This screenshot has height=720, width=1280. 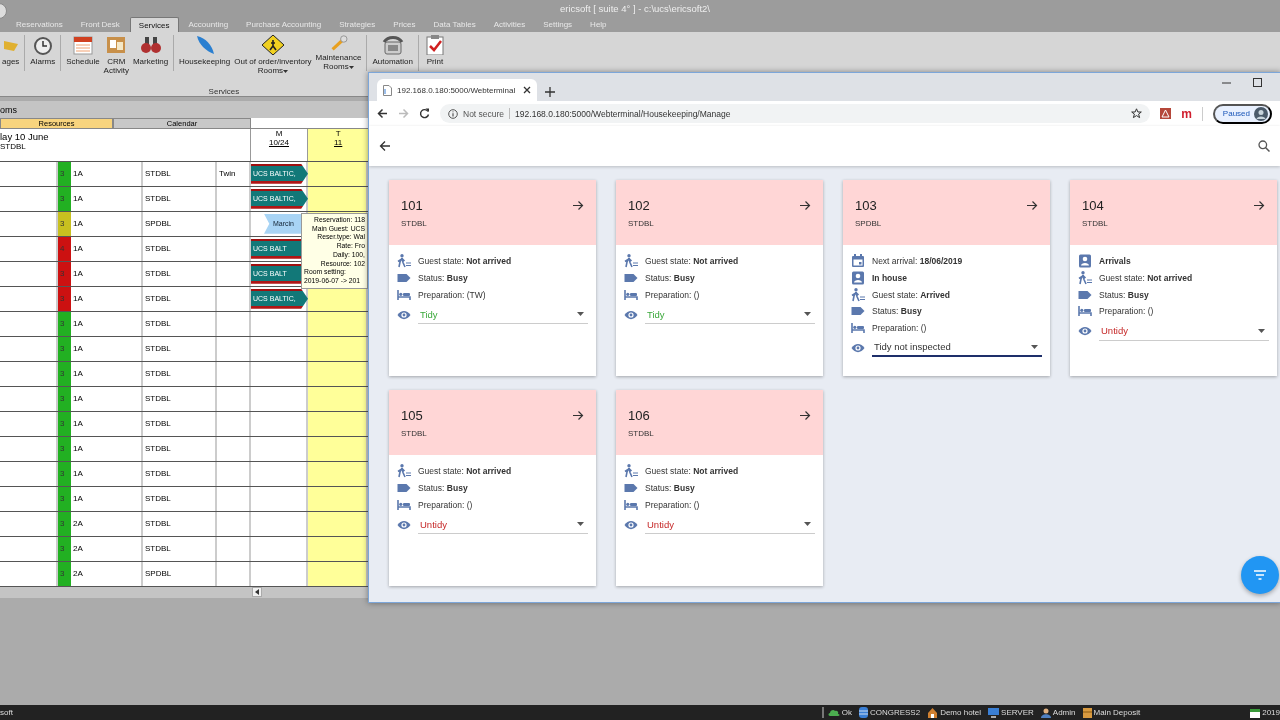 I want to click on profile-button: Paused, so click(x=1242, y=113).